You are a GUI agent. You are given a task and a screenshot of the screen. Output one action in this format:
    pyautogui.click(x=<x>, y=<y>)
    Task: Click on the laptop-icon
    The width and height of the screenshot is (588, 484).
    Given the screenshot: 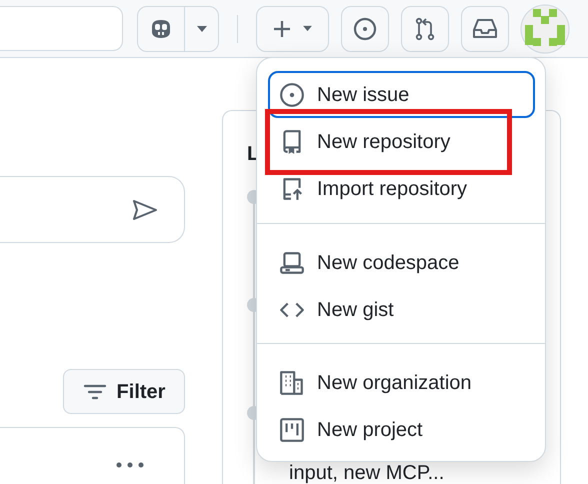 What is the action you would take?
    pyautogui.click(x=292, y=263)
    